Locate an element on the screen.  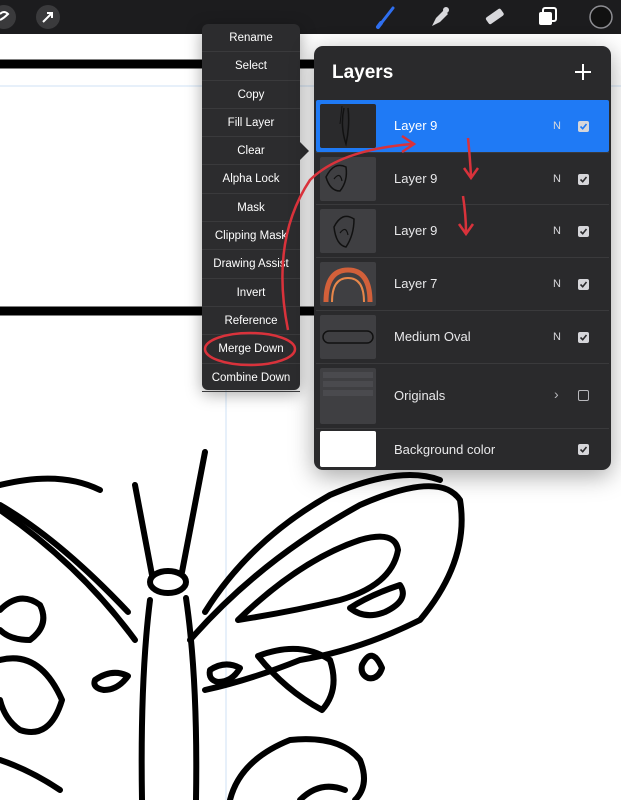
layer-name: Medium Oval is located at coordinates (432, 336).